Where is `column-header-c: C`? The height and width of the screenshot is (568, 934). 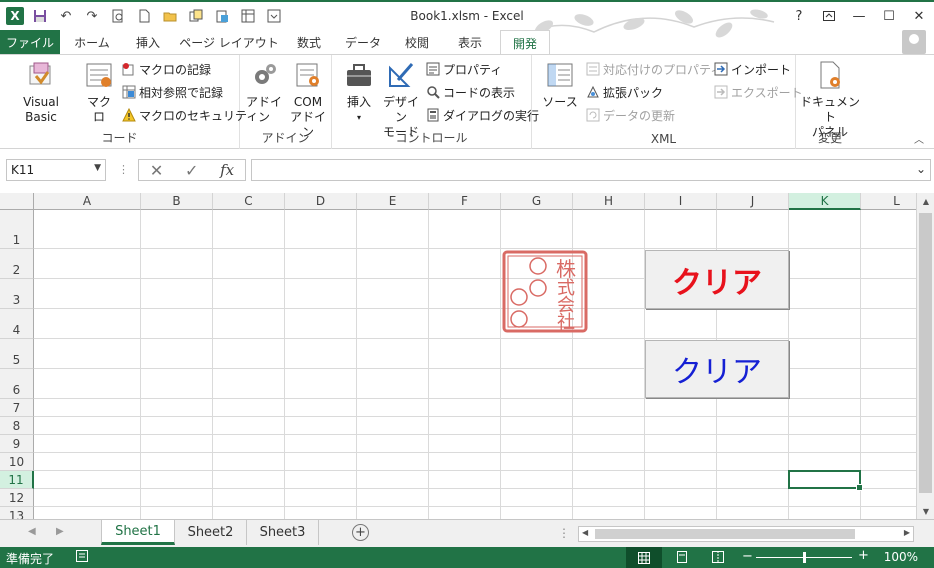 column-header-c: C is located at coordinates (249, 201).